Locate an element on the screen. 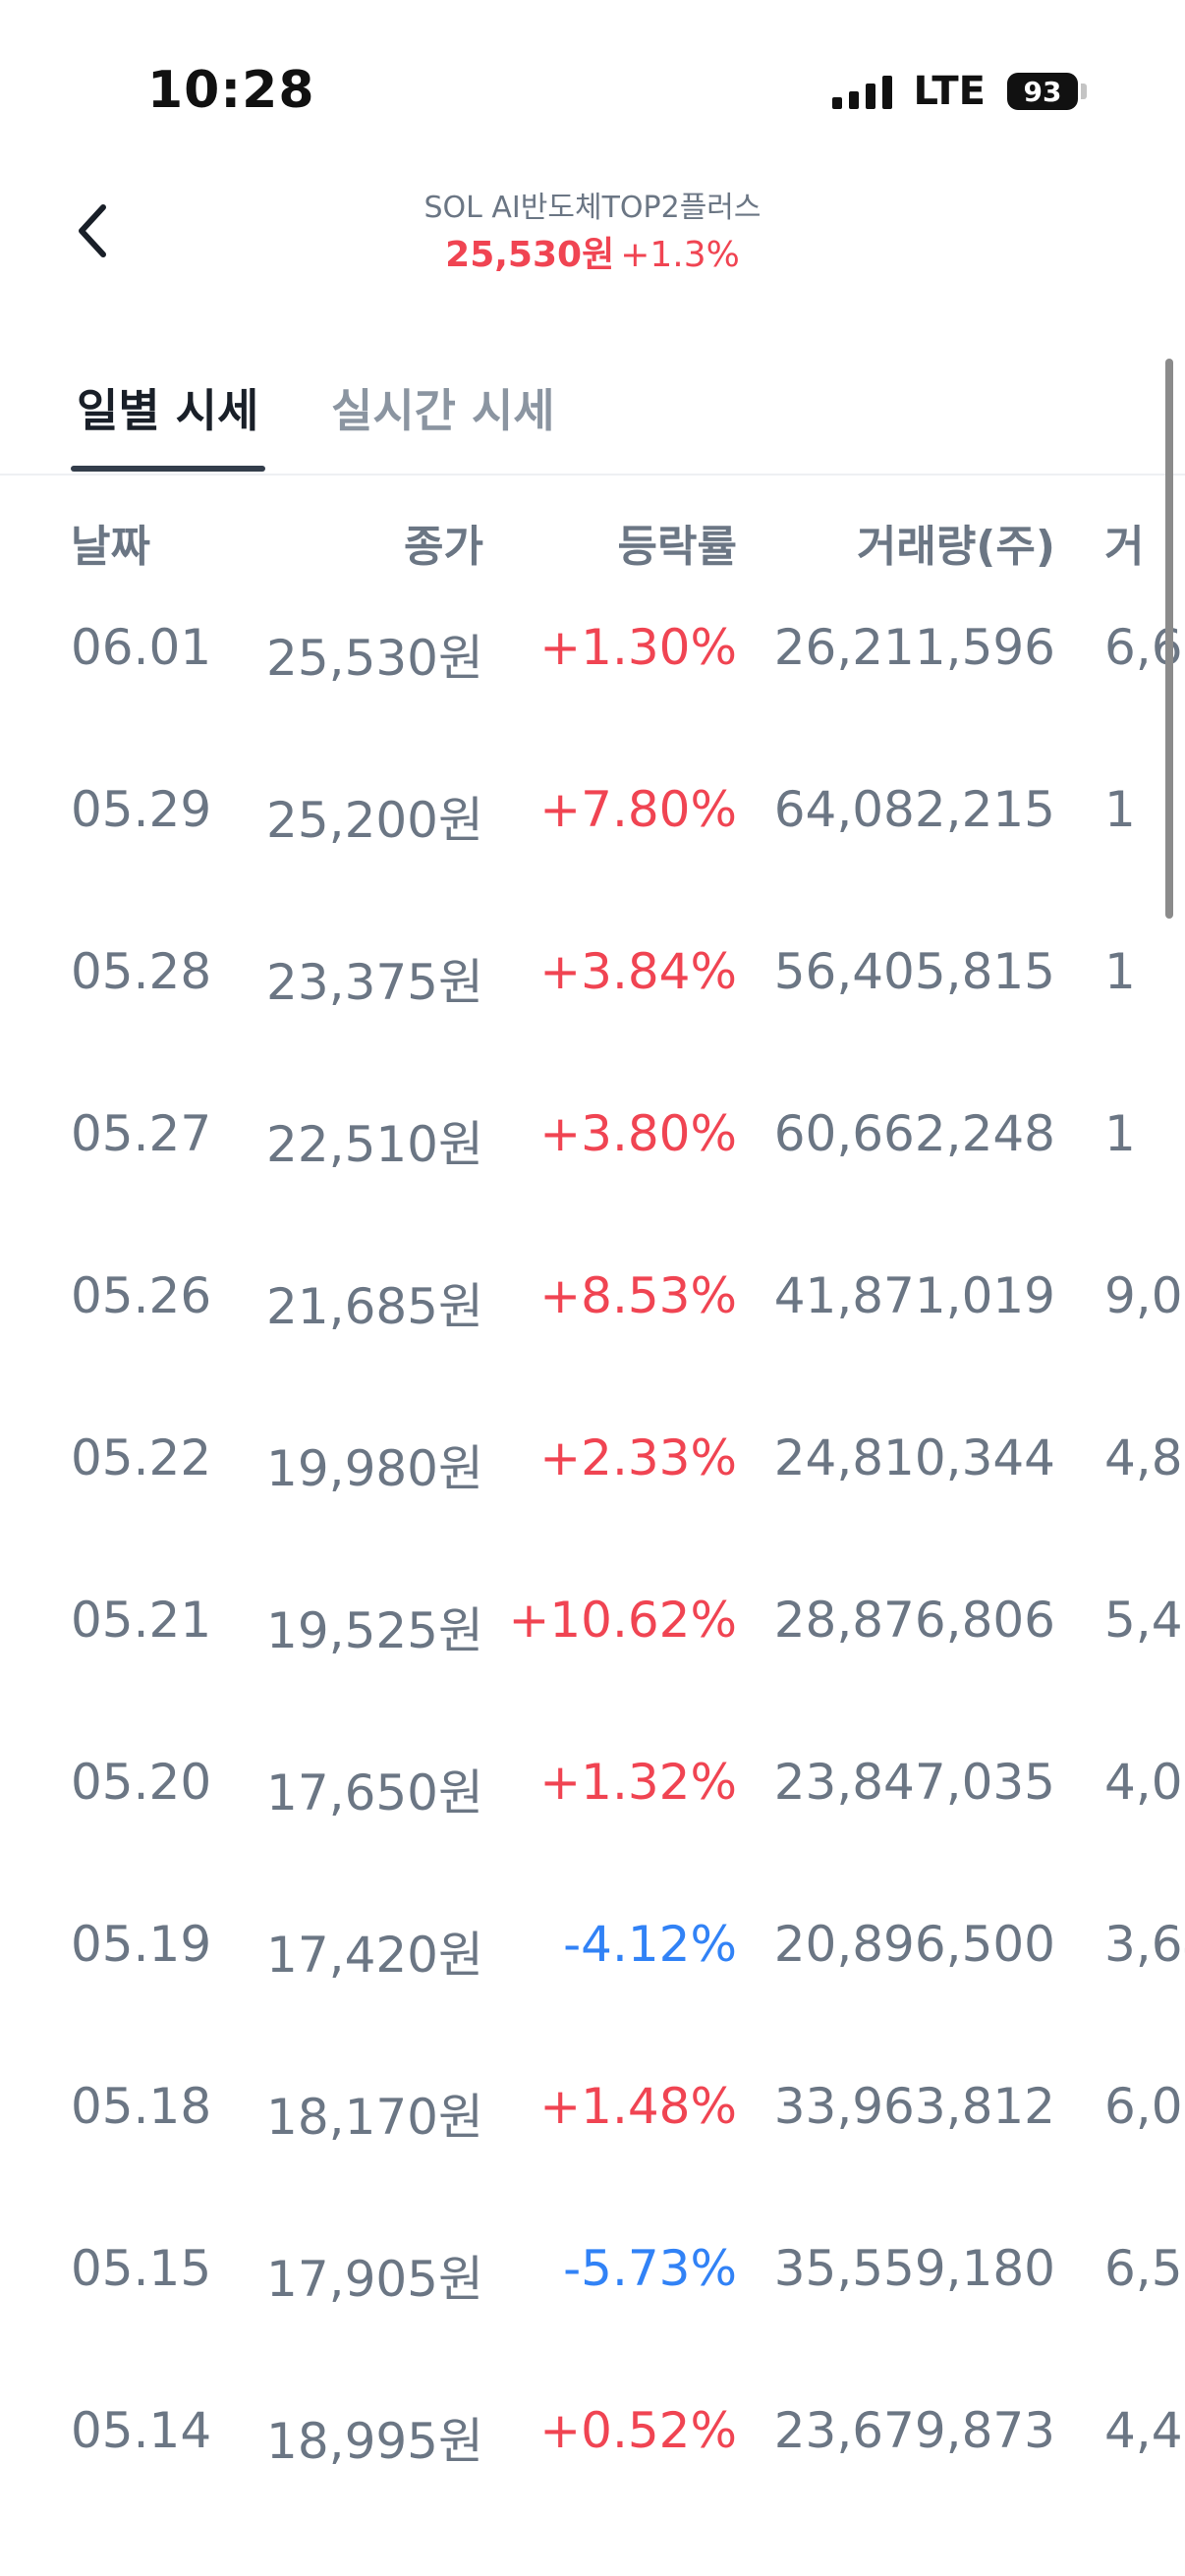 The height and width of the screenshot is (2576, 1185). row-date: 05.21 is located at coordinates (141, 1620).